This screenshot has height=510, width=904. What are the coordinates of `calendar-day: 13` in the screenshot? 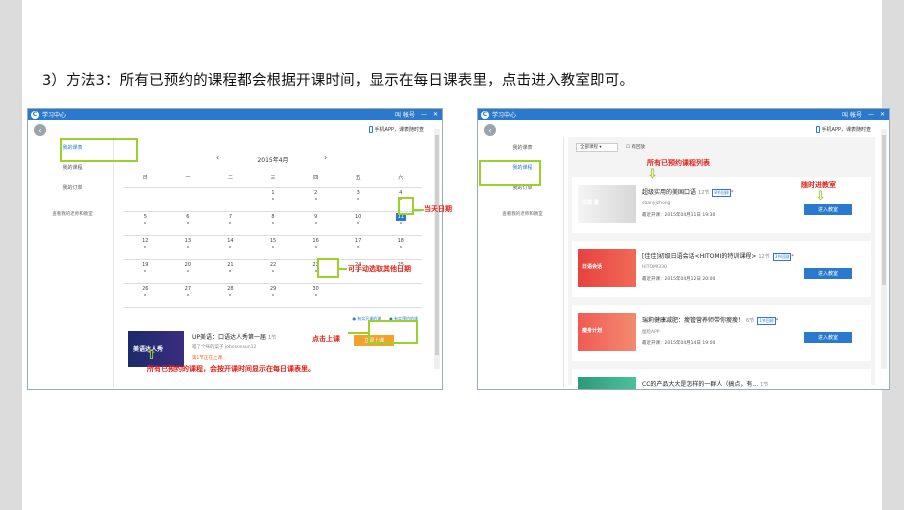 It's located at (188, 247).